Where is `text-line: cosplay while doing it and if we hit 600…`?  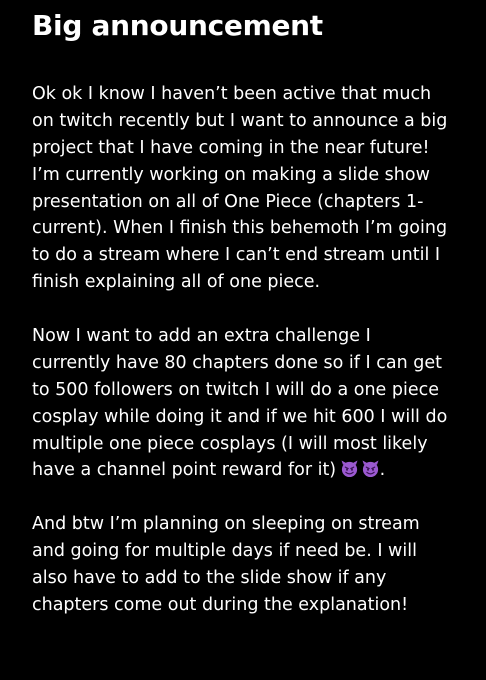
text-line: cosplay while doing it and if we hit 600… is located at coordinates (240, 416).